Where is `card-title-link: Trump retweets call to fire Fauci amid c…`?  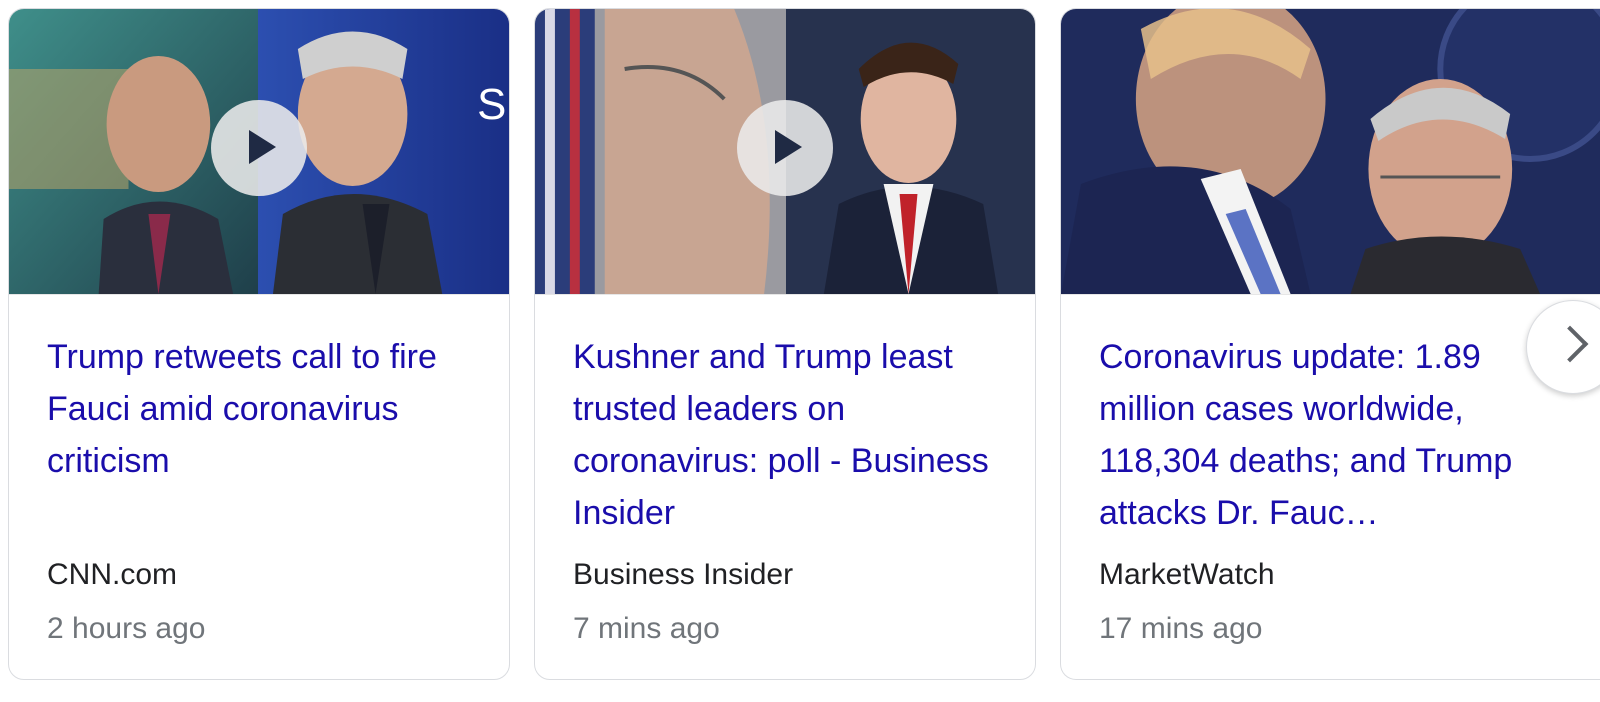
card-title-link: Trump retweets call to fire Fauci amid c… is located at coordinates (259, 439).